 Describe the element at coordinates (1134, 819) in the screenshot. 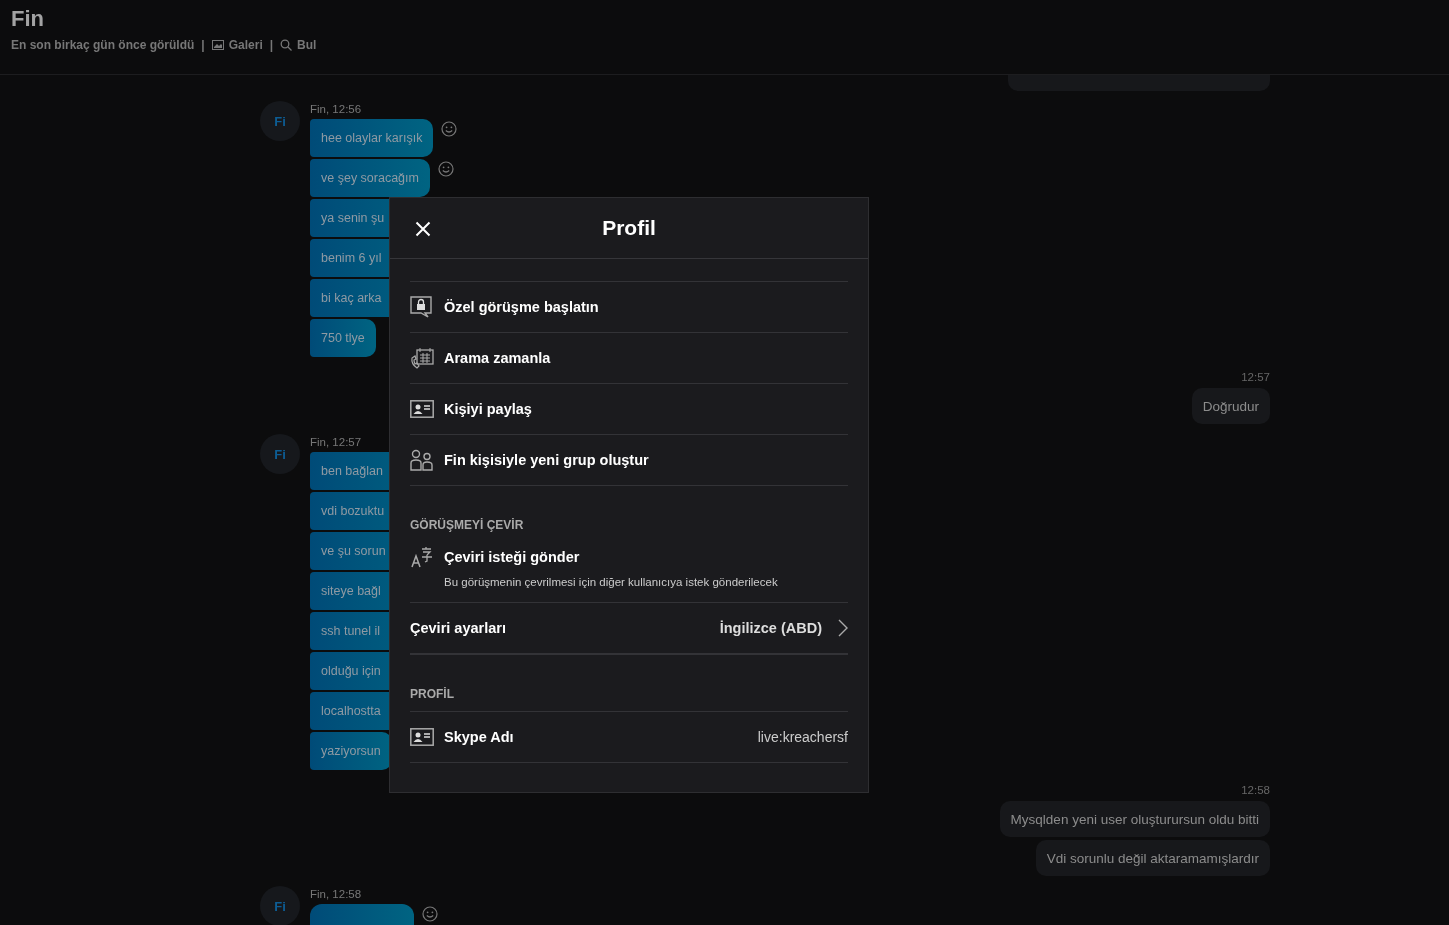

I see `message-bubble: Mysqlden yeni user oluşturursun oldu bitti` at that location.